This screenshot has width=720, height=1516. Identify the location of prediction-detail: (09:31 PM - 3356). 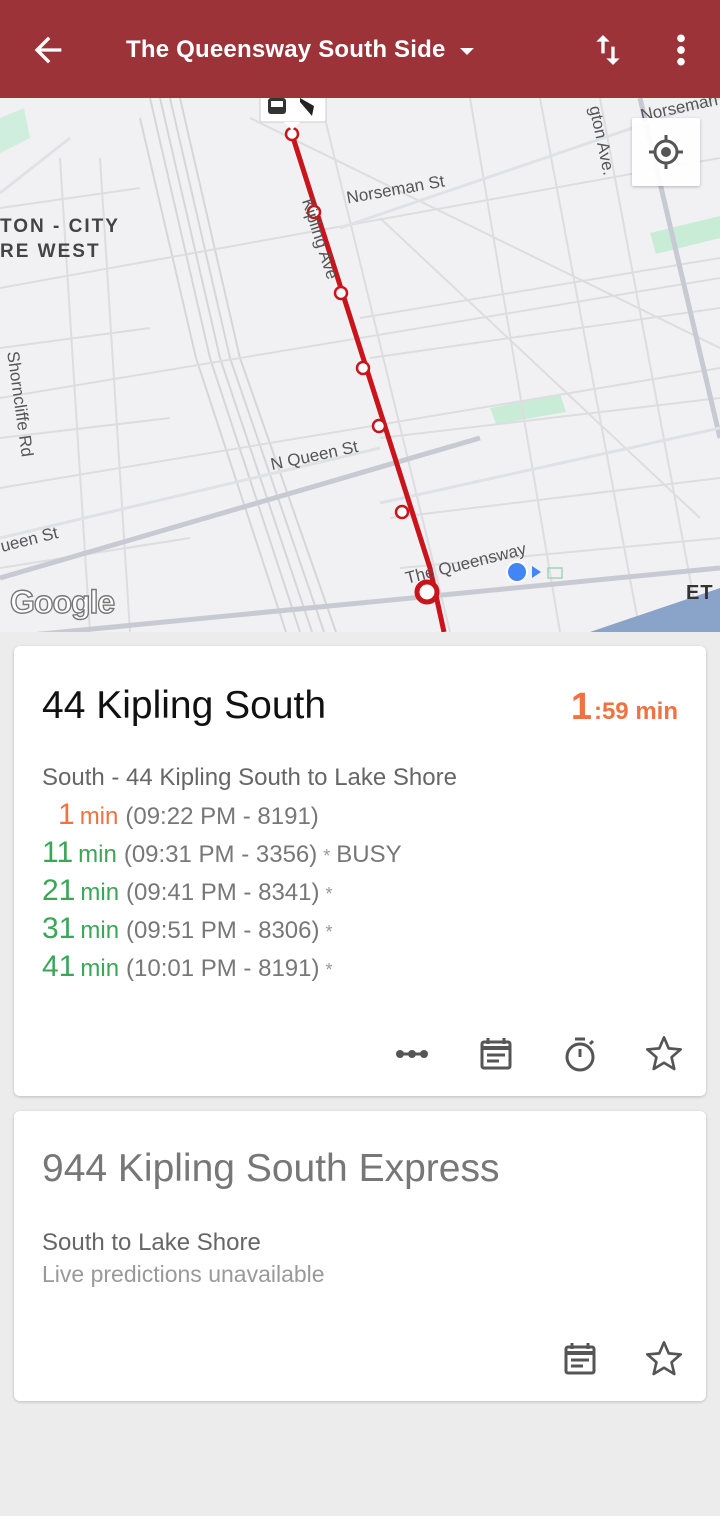
(220, 854).